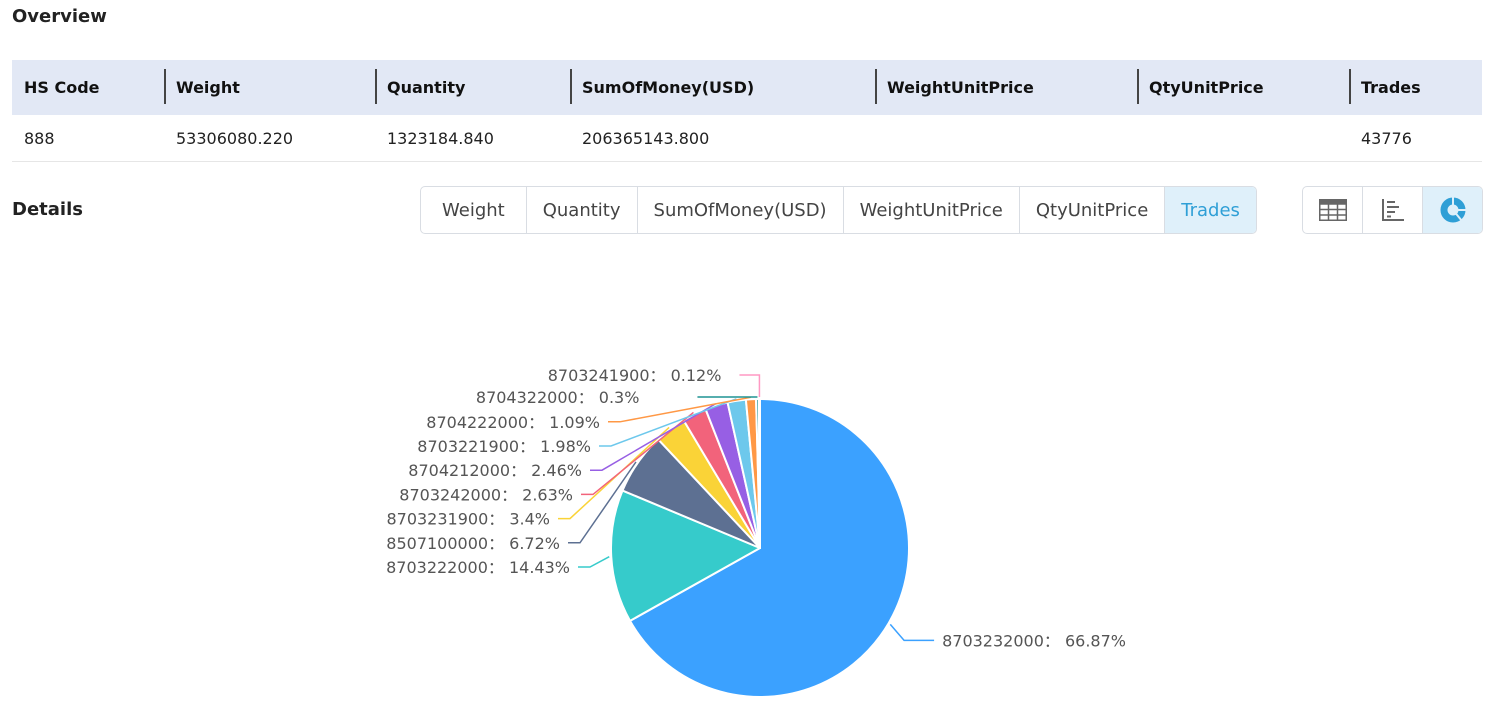 The width and height of the screenshot is (1491, 716). Describe the element at coordinates (47, 209) in the screenshot. I see `details-title: Details` at that location.